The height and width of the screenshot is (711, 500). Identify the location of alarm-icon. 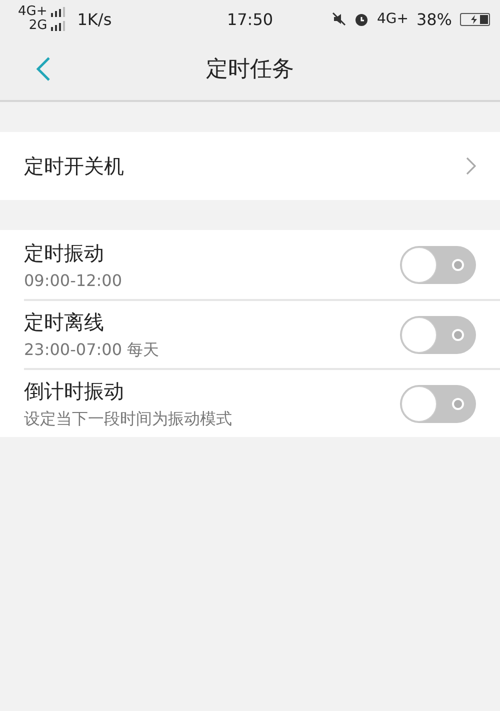
(361, 19).